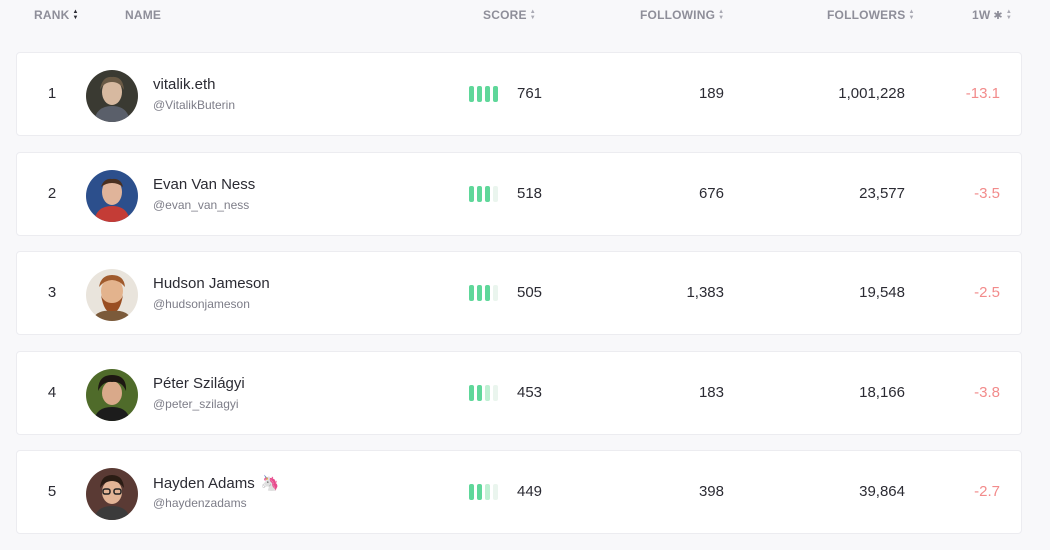 The width and height of the screenshot is (1050, 550). Describe the element at coordinates (194, 105) in the screenshot. I see `user-handle: @VitalikButerin` at that location.